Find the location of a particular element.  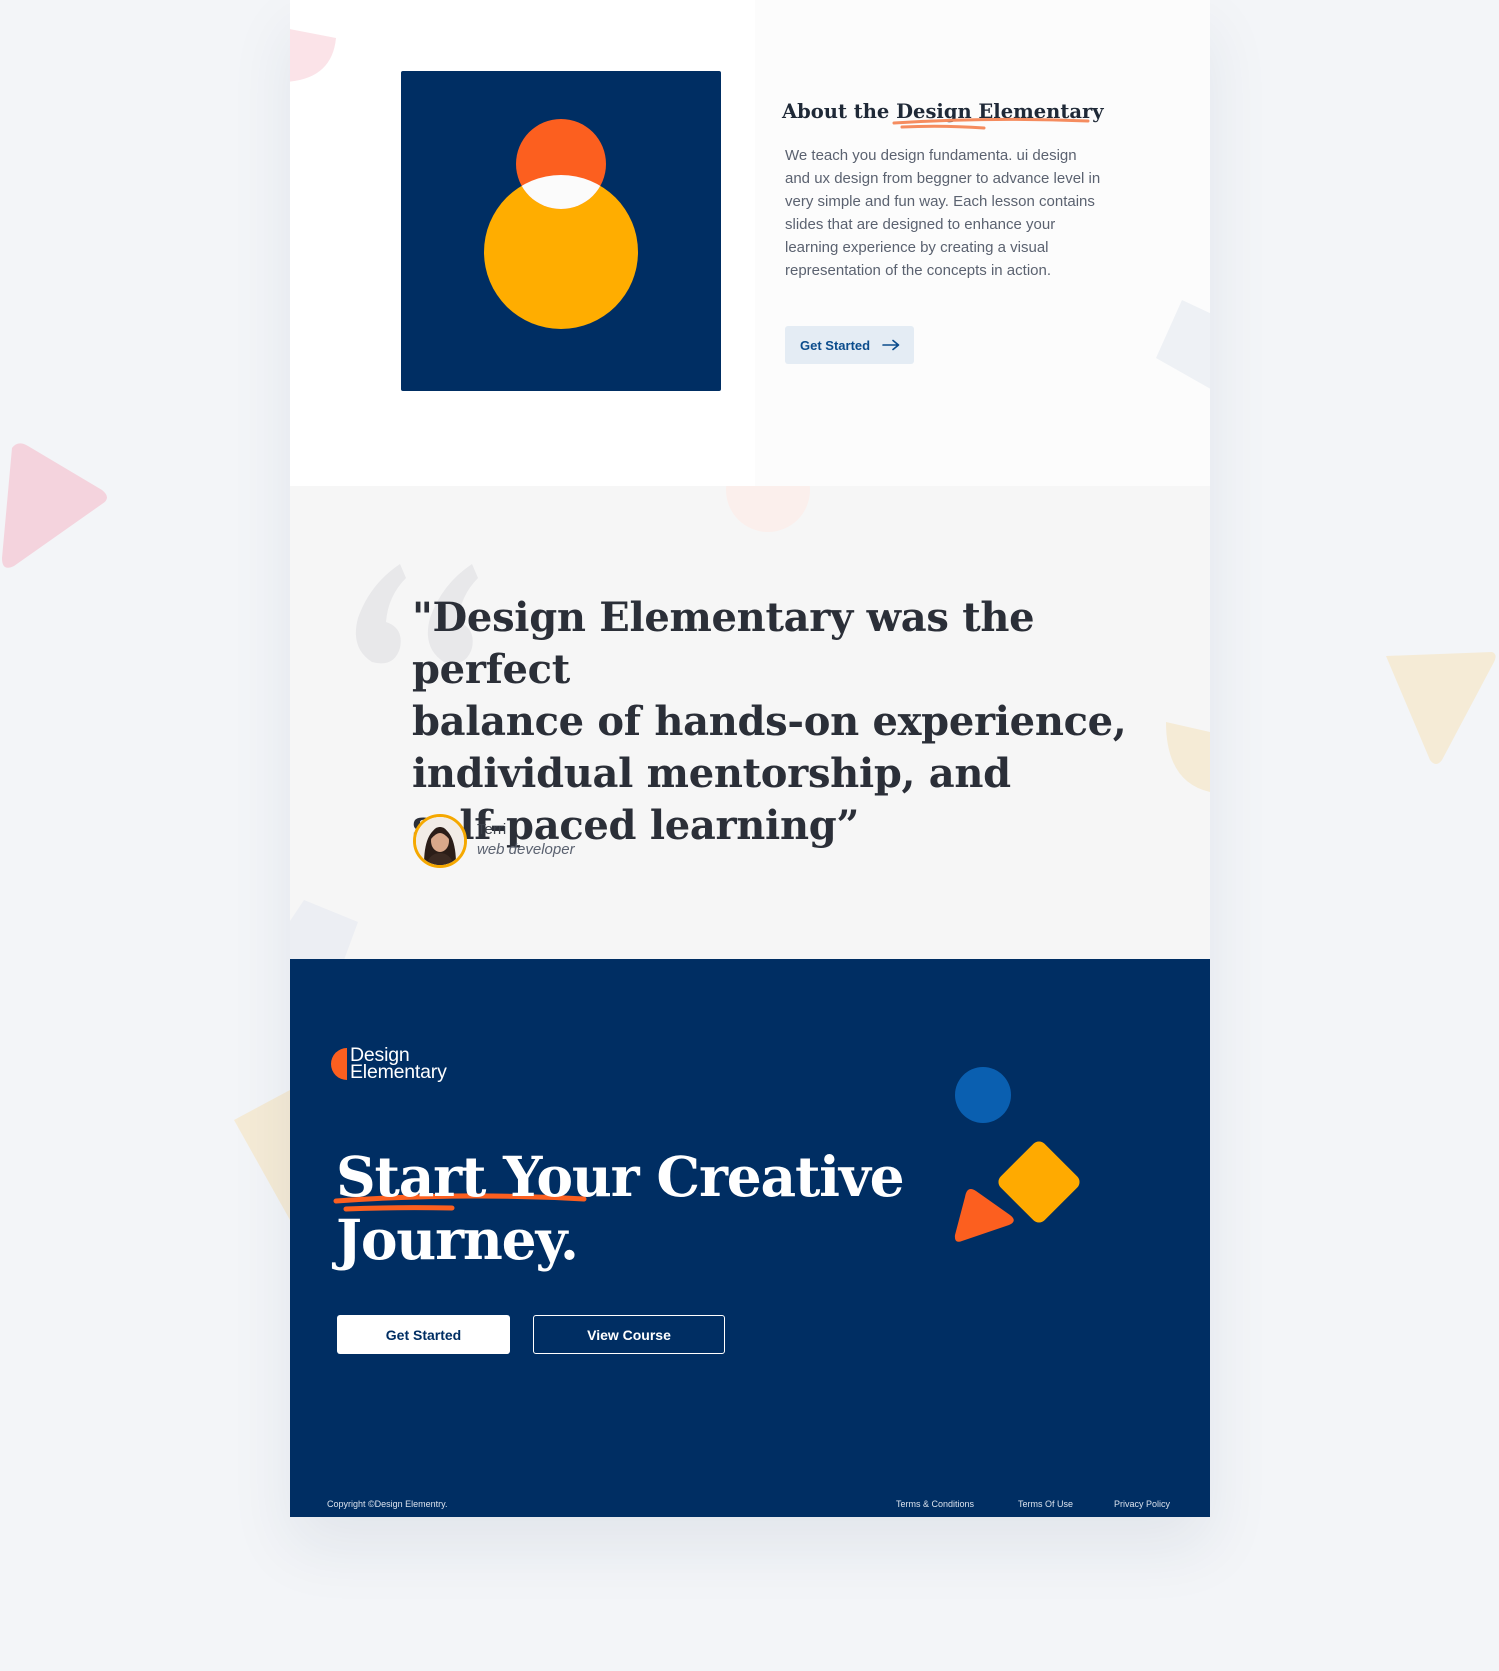

about-heading-highlight: Design Elementary is located at coordinates (998, 115).